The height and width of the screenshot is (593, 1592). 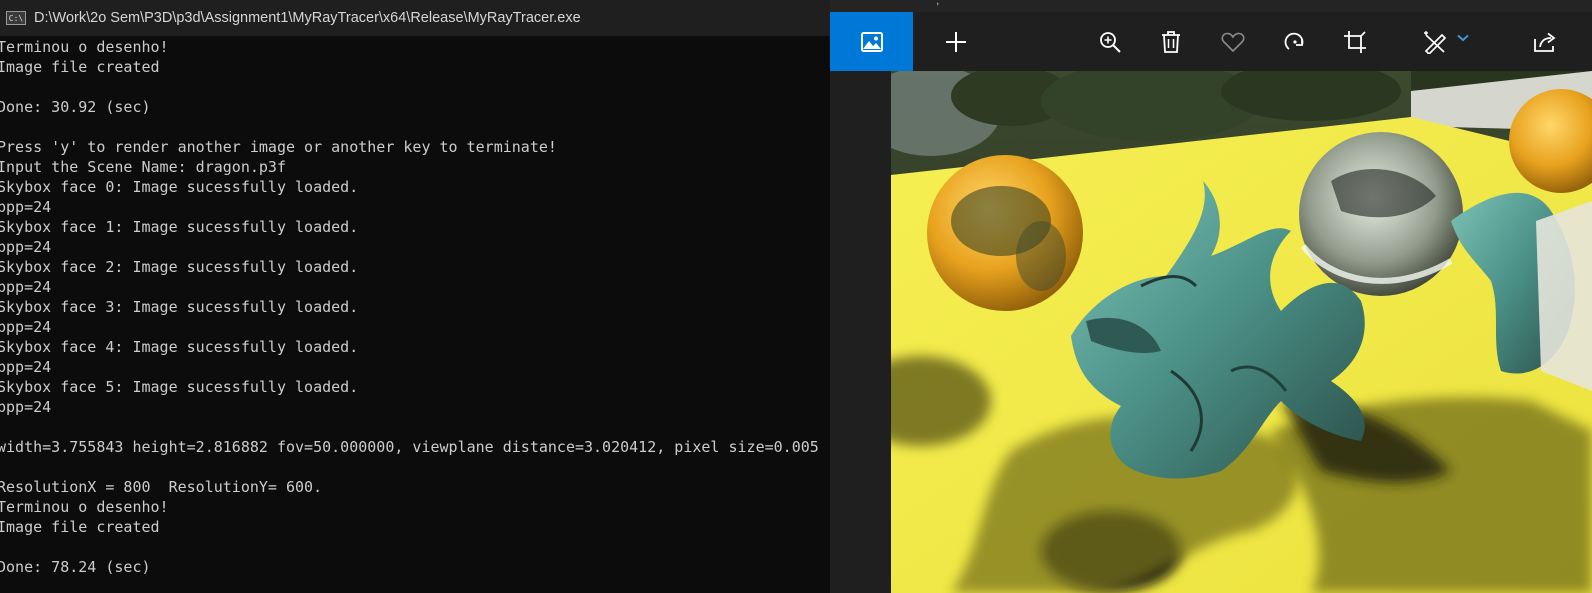 I want to click on trash-icon, so click(x=1171, y=41).